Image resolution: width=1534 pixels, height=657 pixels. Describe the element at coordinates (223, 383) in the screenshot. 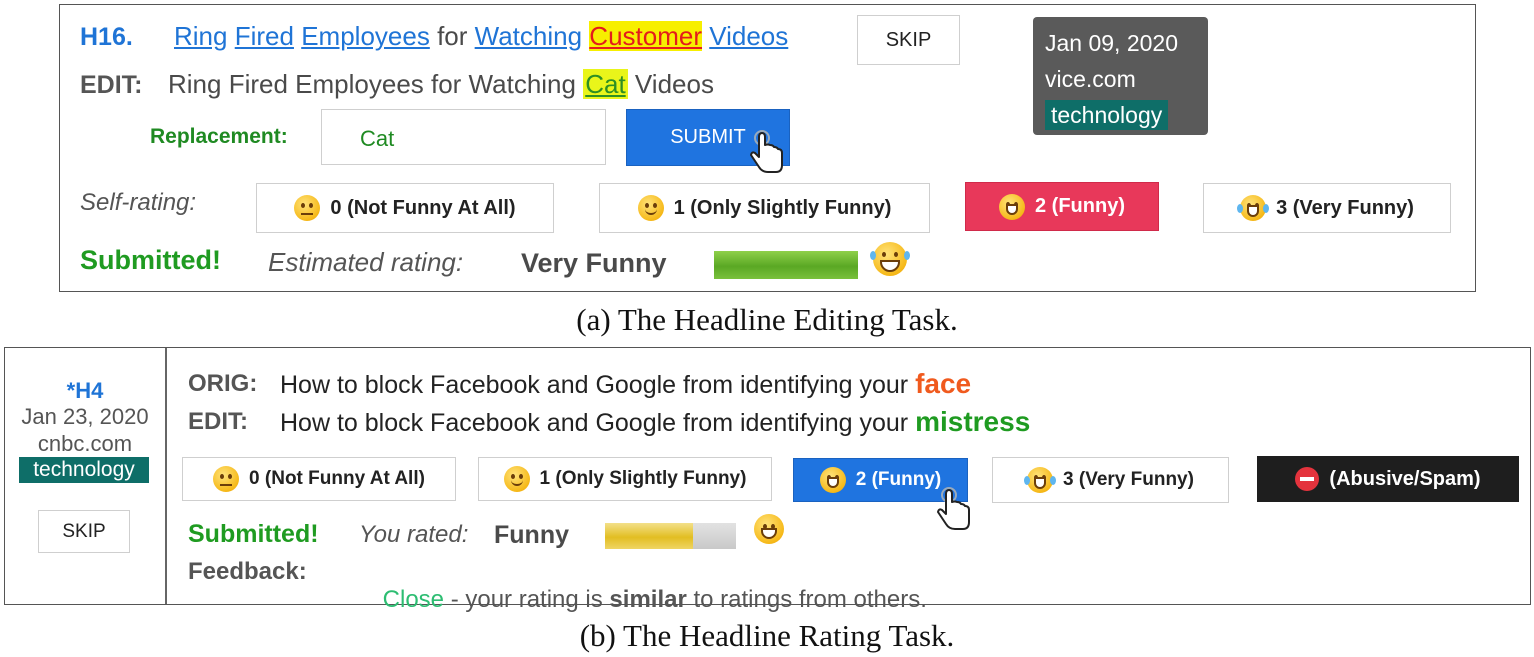

I see `orig-label: ORIG:` at that location.